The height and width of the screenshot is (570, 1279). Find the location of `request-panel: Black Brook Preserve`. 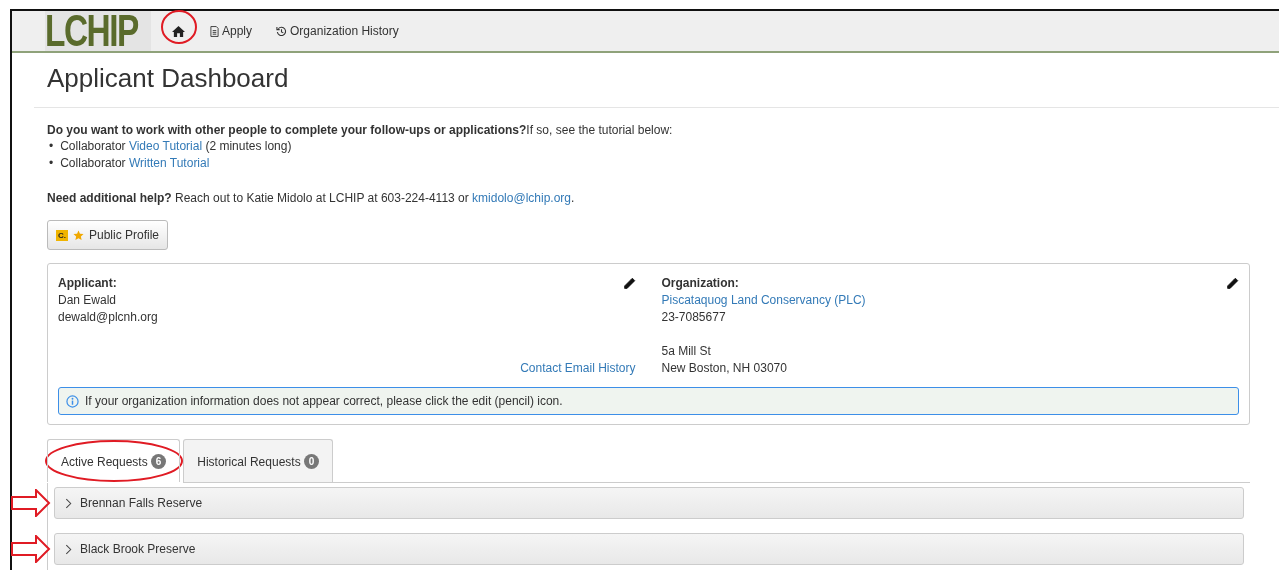

request-panel: Black Brook Preserve is located at coordinates (649, 549).